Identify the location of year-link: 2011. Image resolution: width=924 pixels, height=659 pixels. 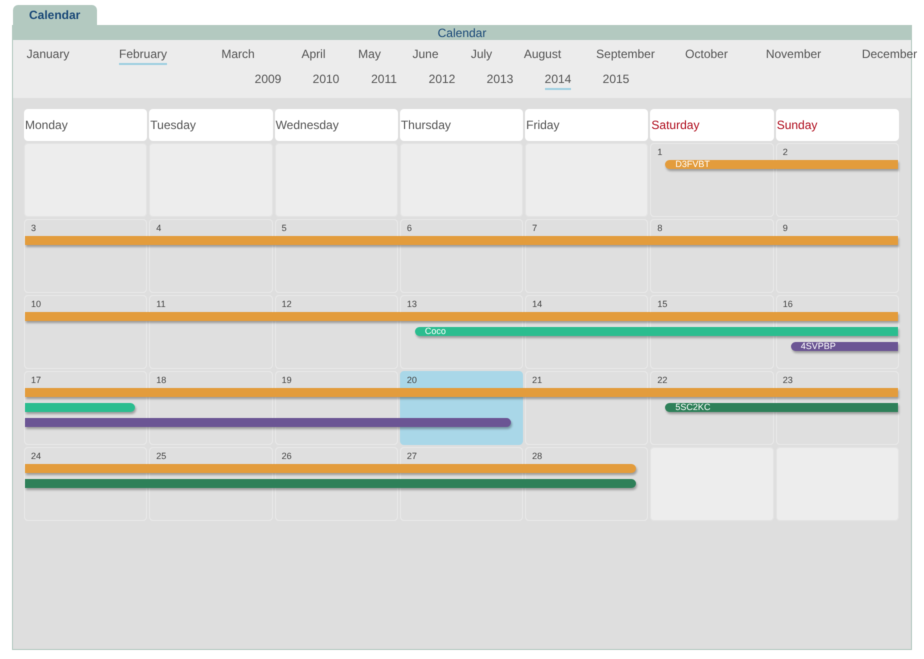
(384, 80).